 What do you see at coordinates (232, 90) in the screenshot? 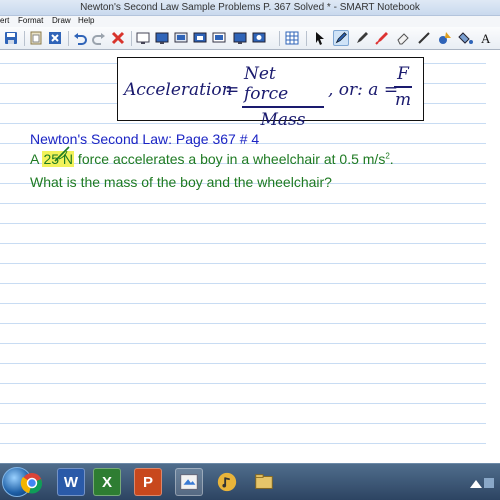
I see `formula-equals: =` at bounding box center [232, 90].